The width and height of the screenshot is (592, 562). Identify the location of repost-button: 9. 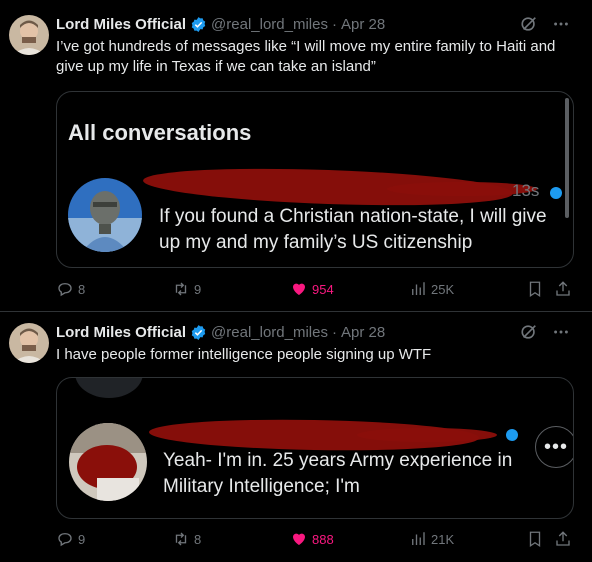
(186, 289).